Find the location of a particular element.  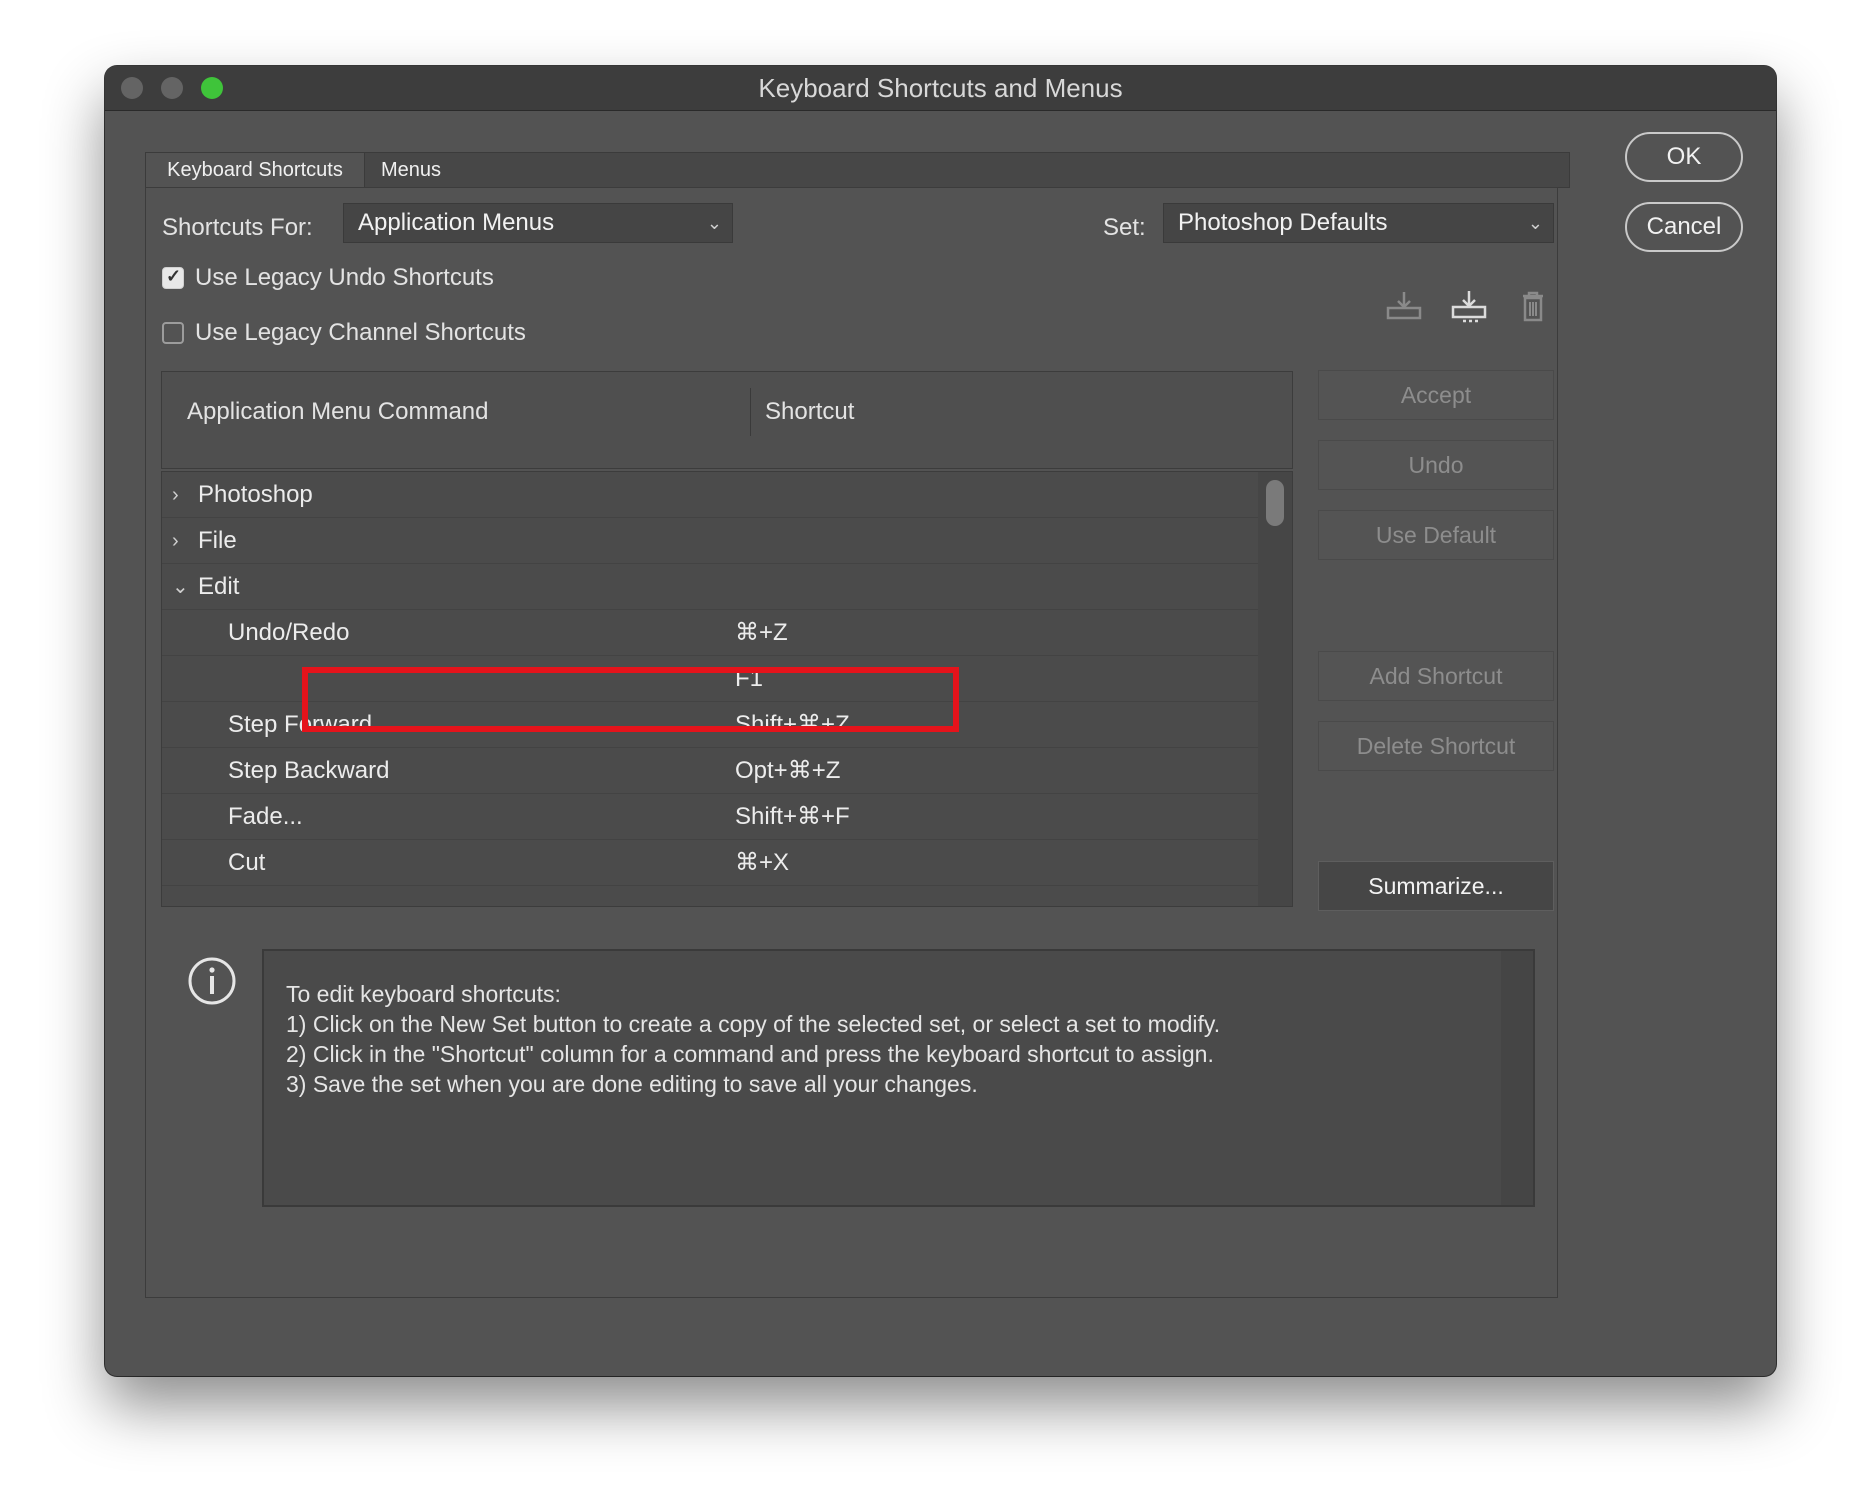

table-row: ⌄ Edit is located at coordinates (710, 587).